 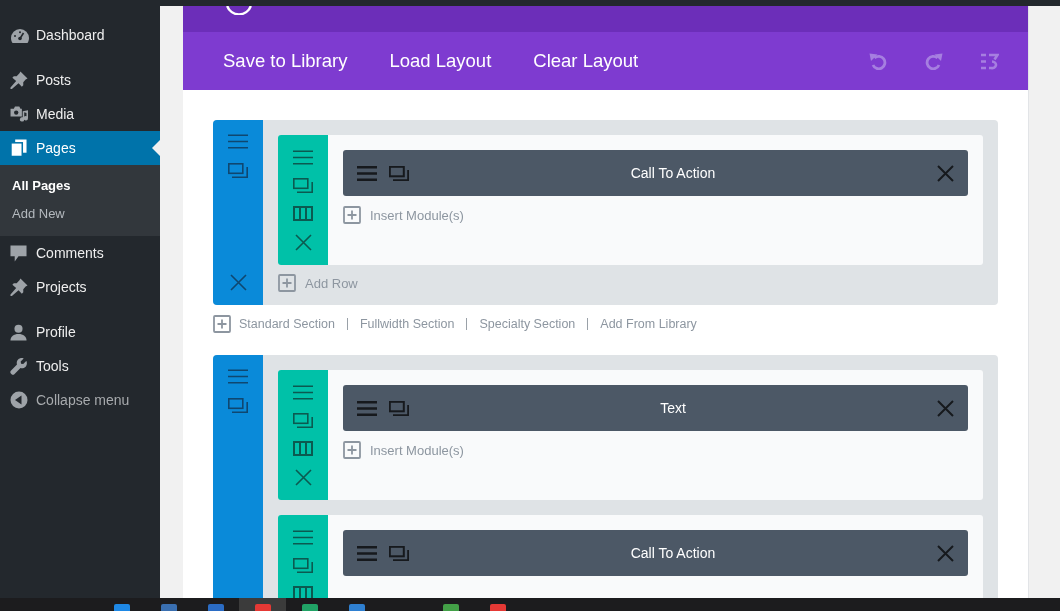 What do you see at coordinates (35, 186) in the screenshot?
I see `submenu-item: All Pages` at bounding box center [35, 186].